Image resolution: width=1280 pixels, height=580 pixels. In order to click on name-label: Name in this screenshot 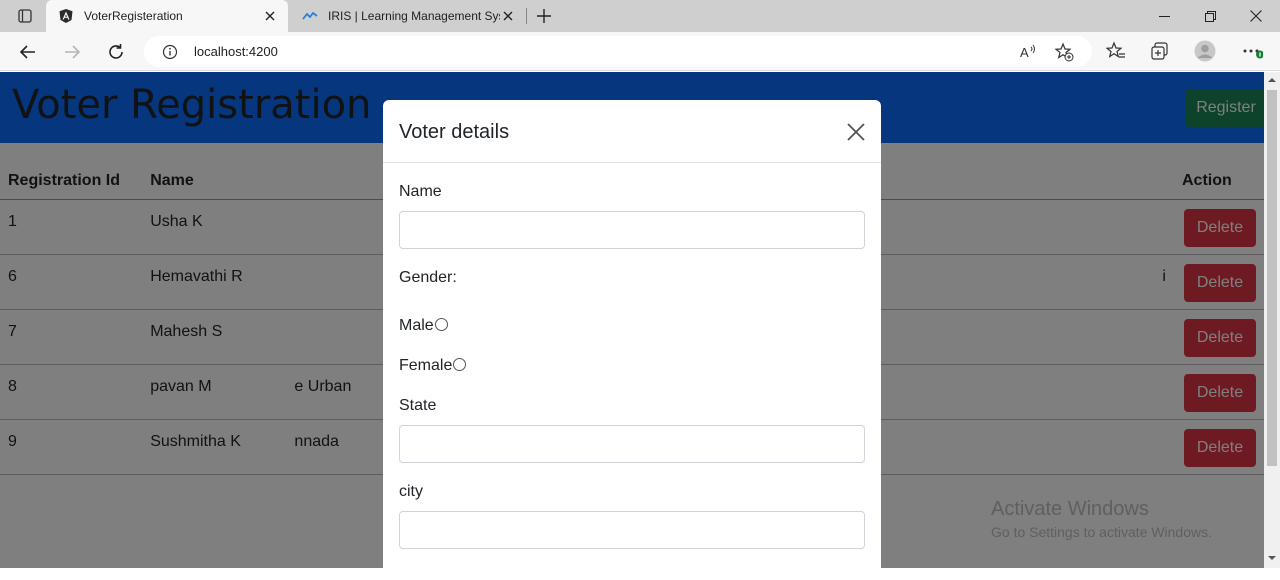, I will do `click(420, 191)`.